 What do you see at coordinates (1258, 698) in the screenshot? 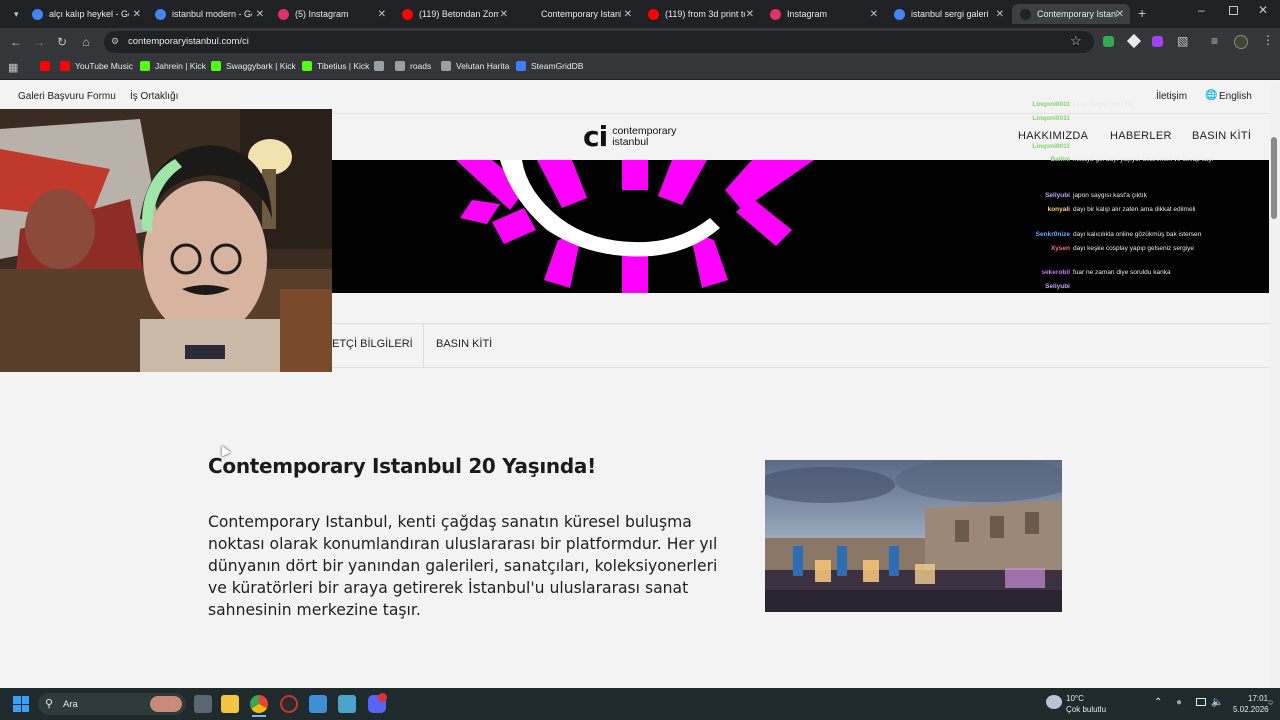
I see `clock-time: 17:01` at bounding box center [1258, 698].